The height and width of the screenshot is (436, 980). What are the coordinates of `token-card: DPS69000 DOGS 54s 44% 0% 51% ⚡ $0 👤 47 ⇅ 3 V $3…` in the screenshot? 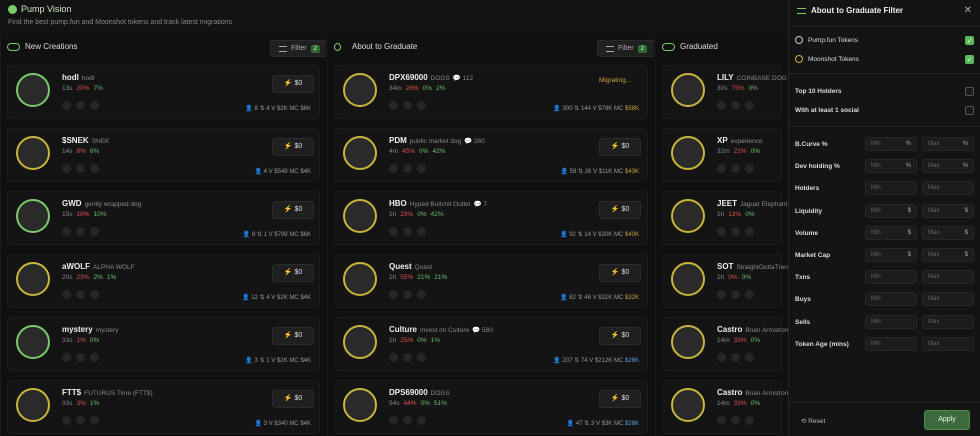 It's located at (491, 407).